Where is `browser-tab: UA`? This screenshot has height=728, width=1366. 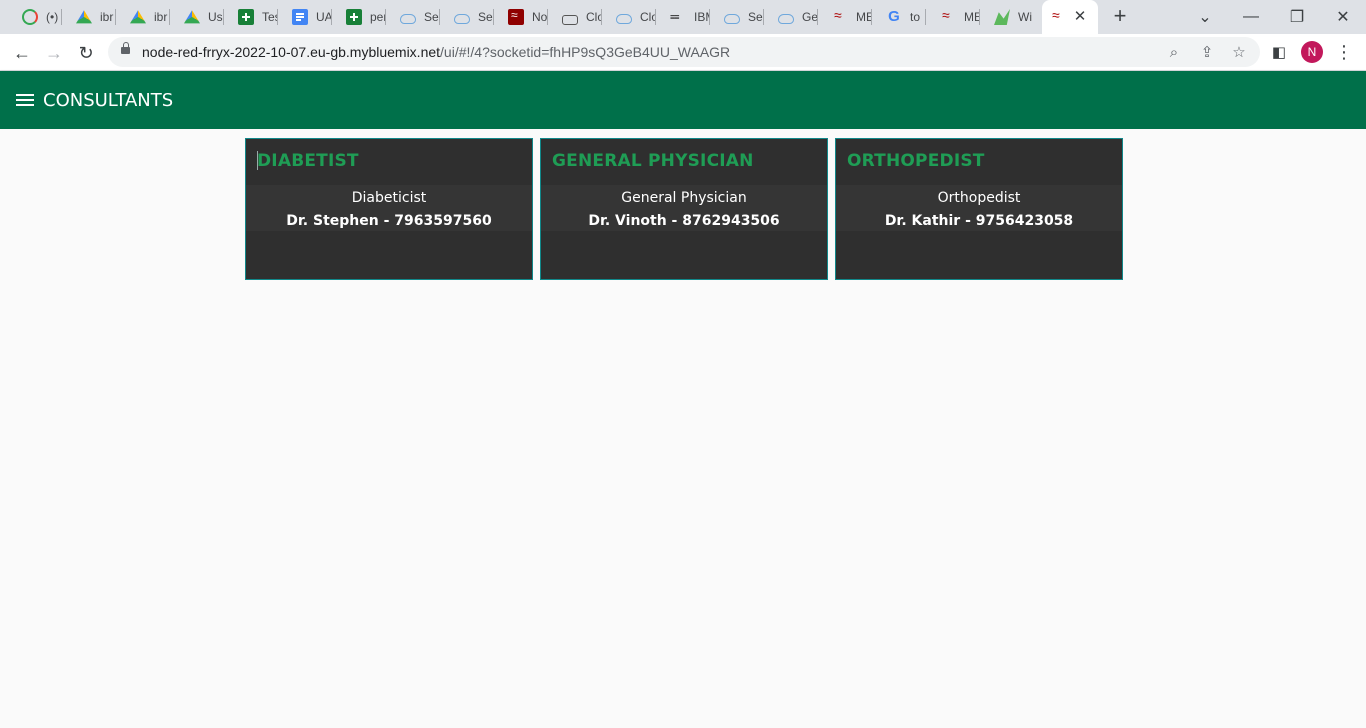 browser-tab: UA is located at coordinates (305, 17).